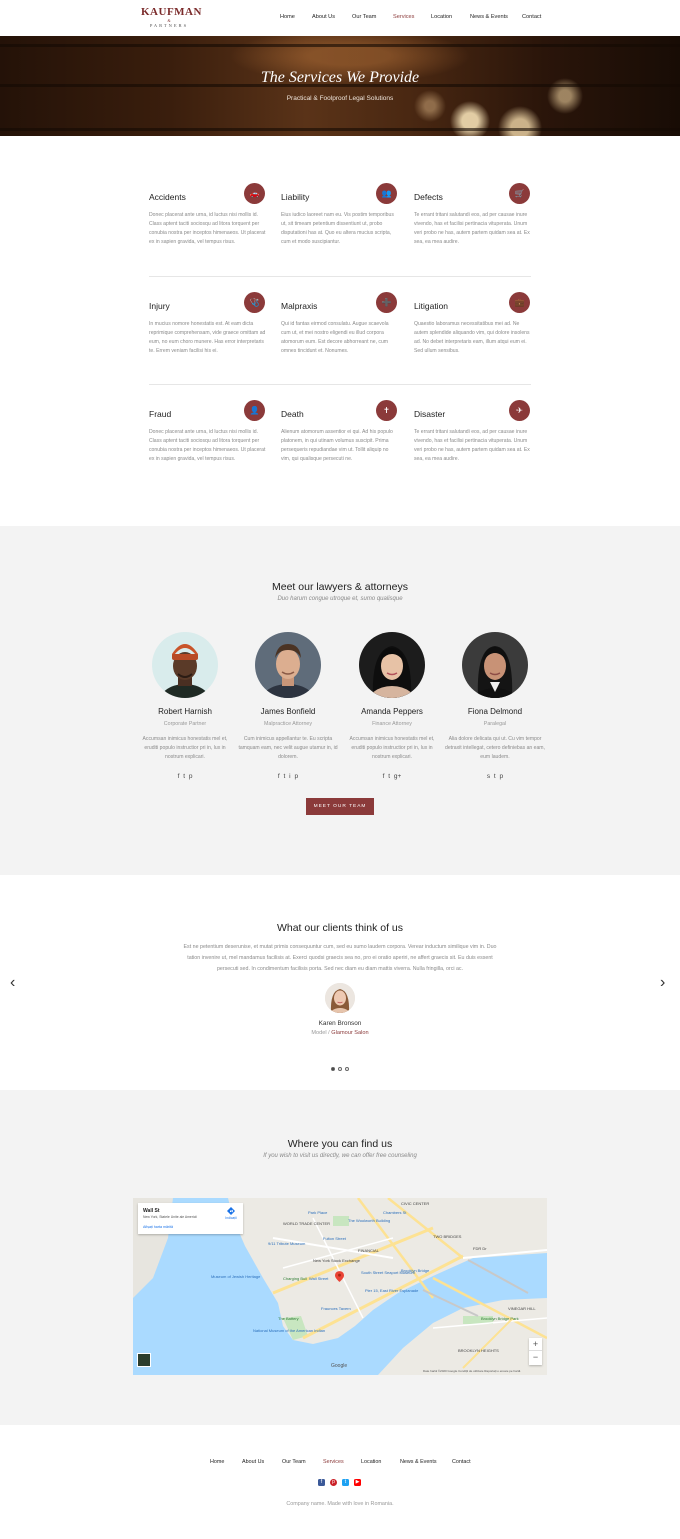 This screenshot has width=680, height=1539. Describe the element at coordinates (167, 197) in the screenshot. I see `service-title: Accidents` at that location.